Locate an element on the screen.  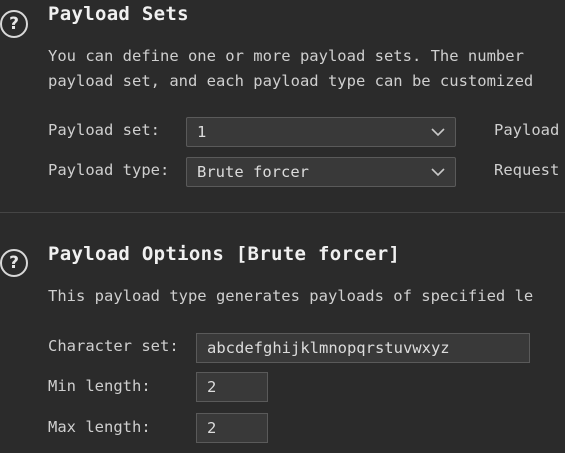
character-set-input: abcdefghijklmnopqrstuvwxyz is located at coordinates (363, 348).